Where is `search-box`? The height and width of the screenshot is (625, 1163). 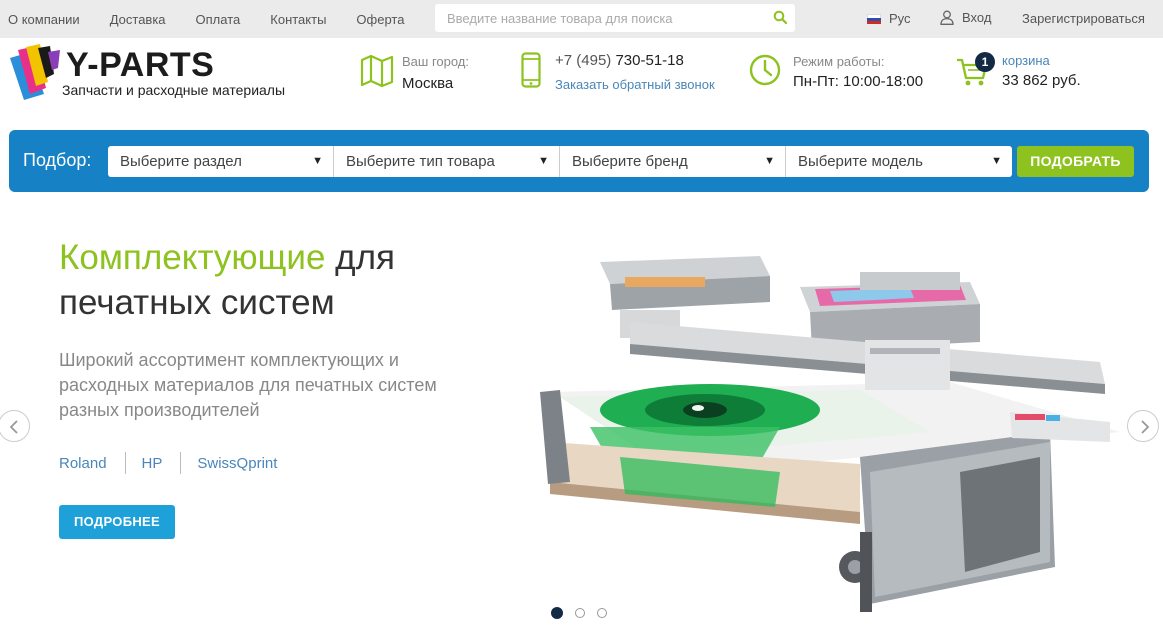 search-box is located at coordinates (615, 18).